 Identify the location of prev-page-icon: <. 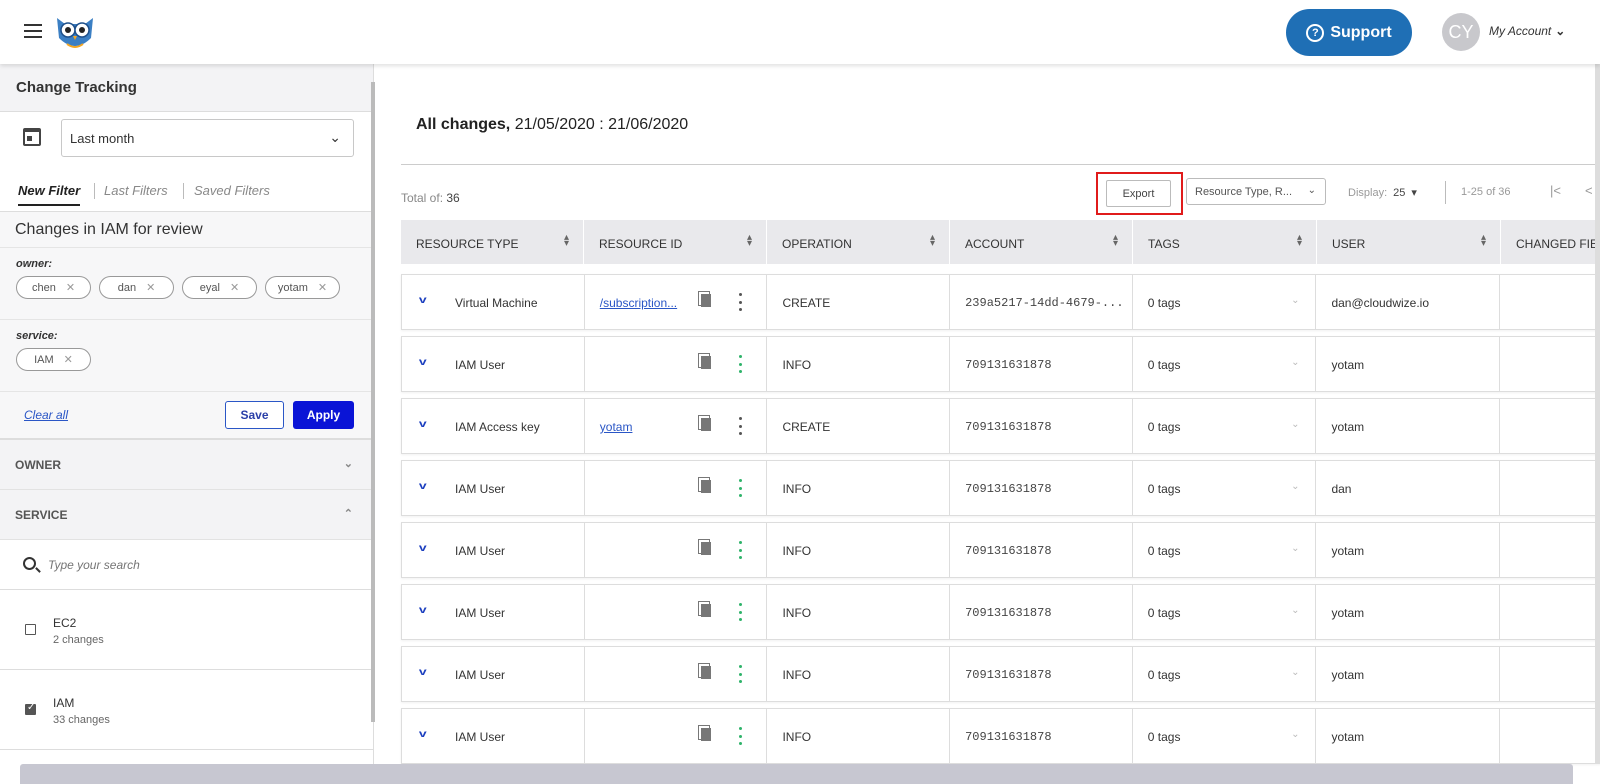
(1589, 190).